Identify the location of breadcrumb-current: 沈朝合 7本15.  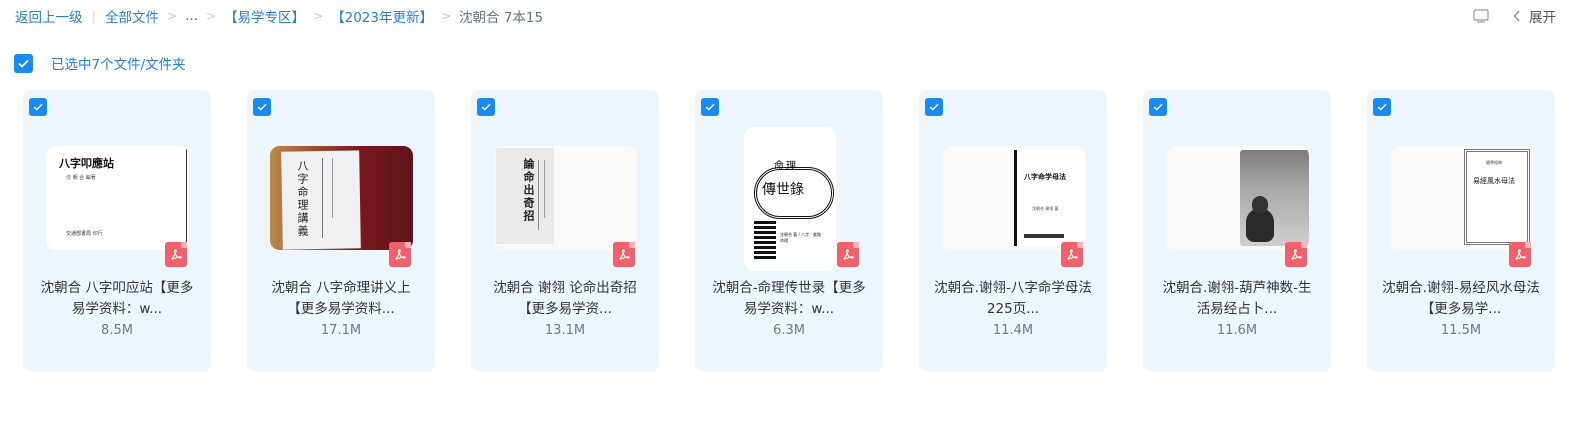
(501, 18).